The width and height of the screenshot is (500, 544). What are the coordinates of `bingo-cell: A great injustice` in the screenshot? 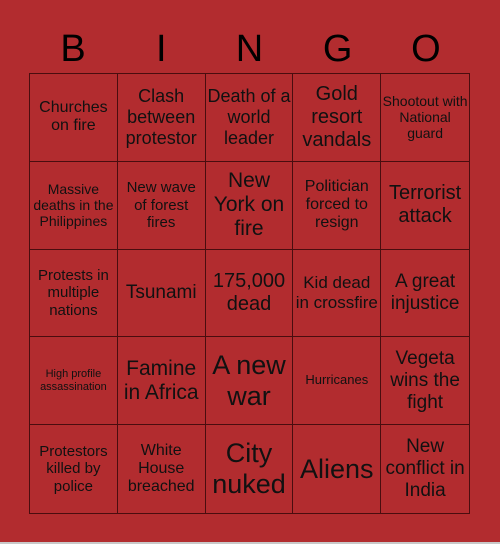 It's located at (425, 294).